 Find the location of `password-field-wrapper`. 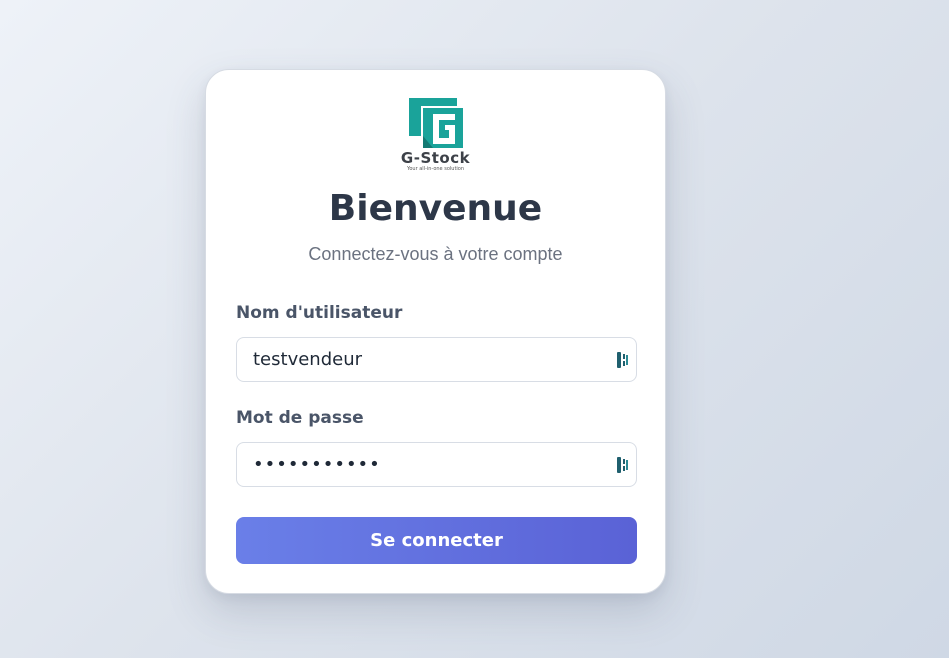

password-field-wrapper is located at coordinates (436, 464).